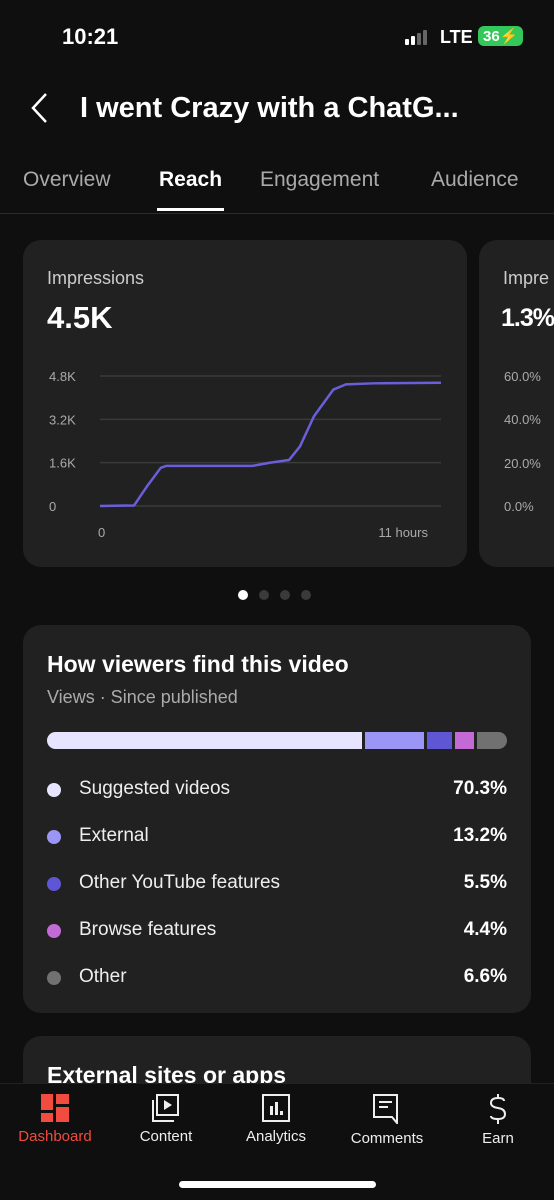 This screenshot has width=554, height=1200. I want to click on source-label: Suggested videos, so click(155, 788).